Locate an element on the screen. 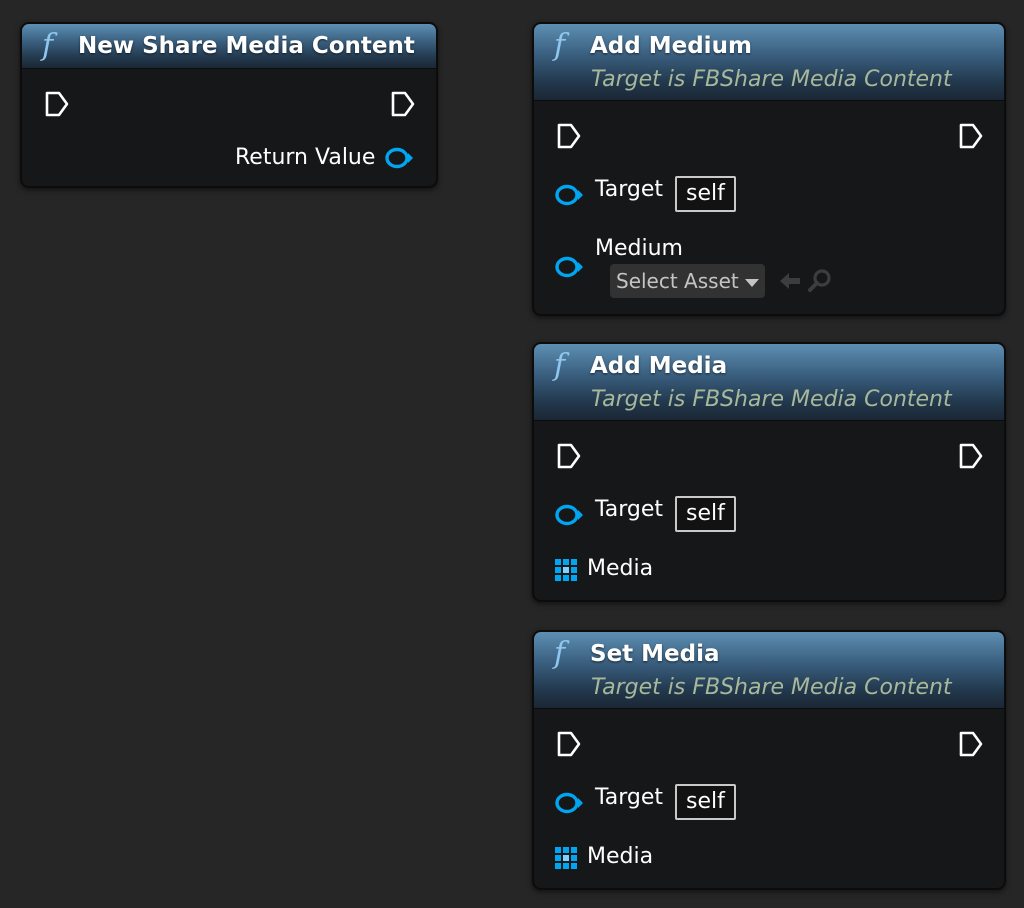 The height and width of the screenshot is (908, 1024). node-header: f New Share Media Content is located at coordinates (229, 46).